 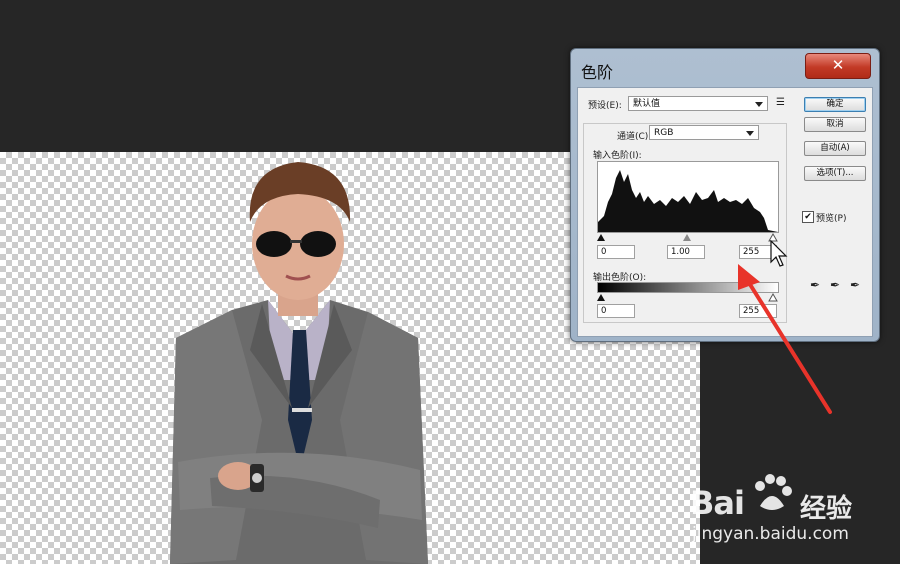 What do you see at coordinates (616, 252) in the screenshot?
I see `input-black-field: 0` at bounding box center [616, 252].